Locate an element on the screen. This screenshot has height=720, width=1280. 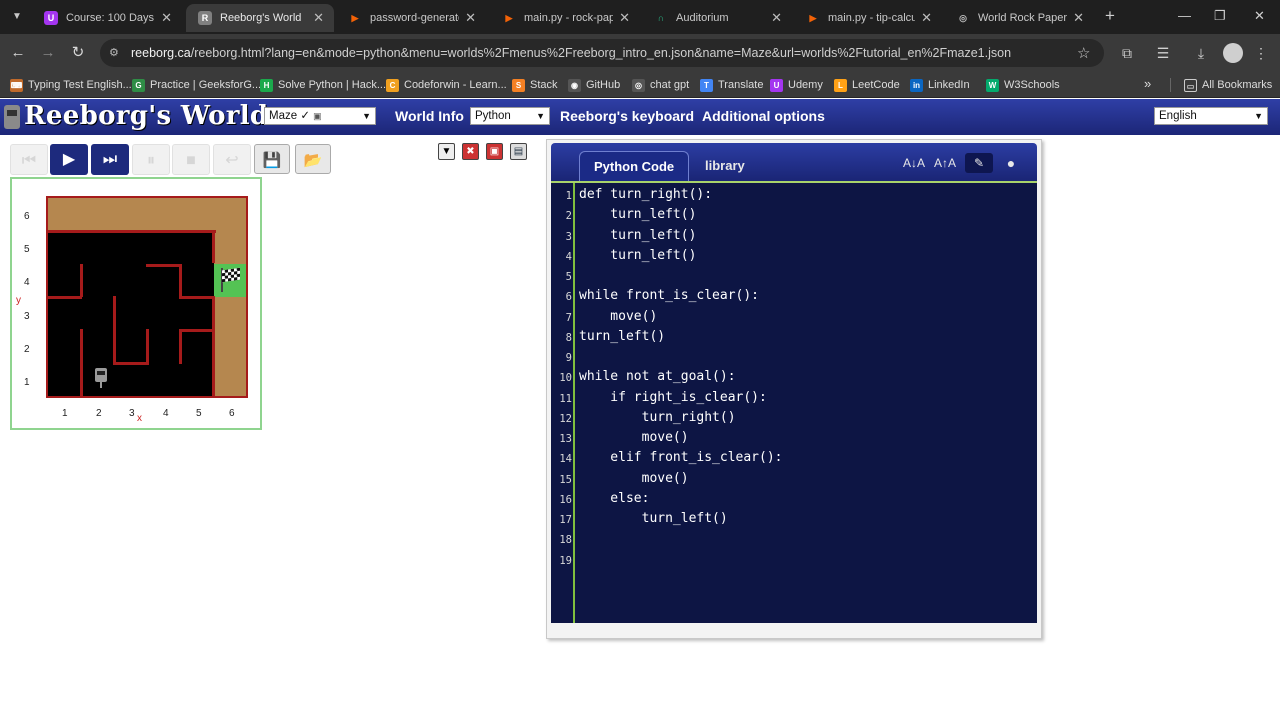
language-mode-select: Python ▼ is located at coordinates (510, 116).